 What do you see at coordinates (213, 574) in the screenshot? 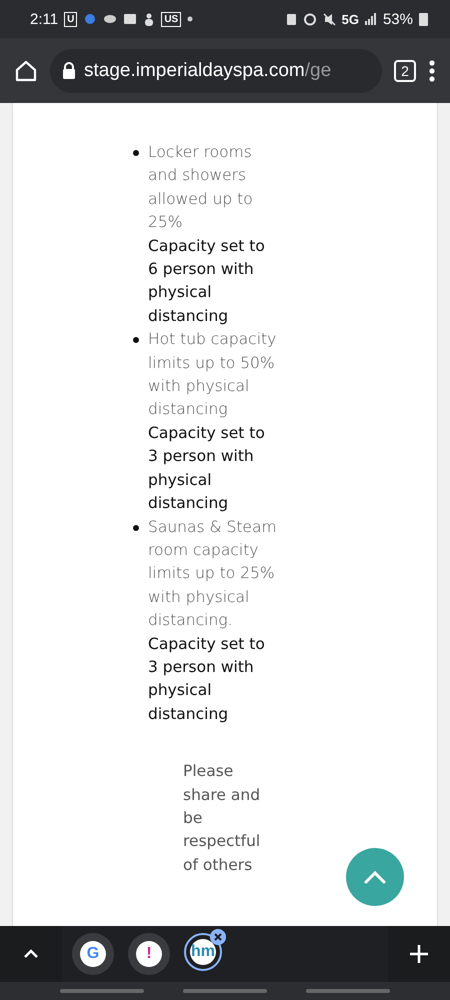
I see `rule-text: Saunas & Steam room capacity limits up to 25% with physical distancing.` at bounding box center [213, 574].